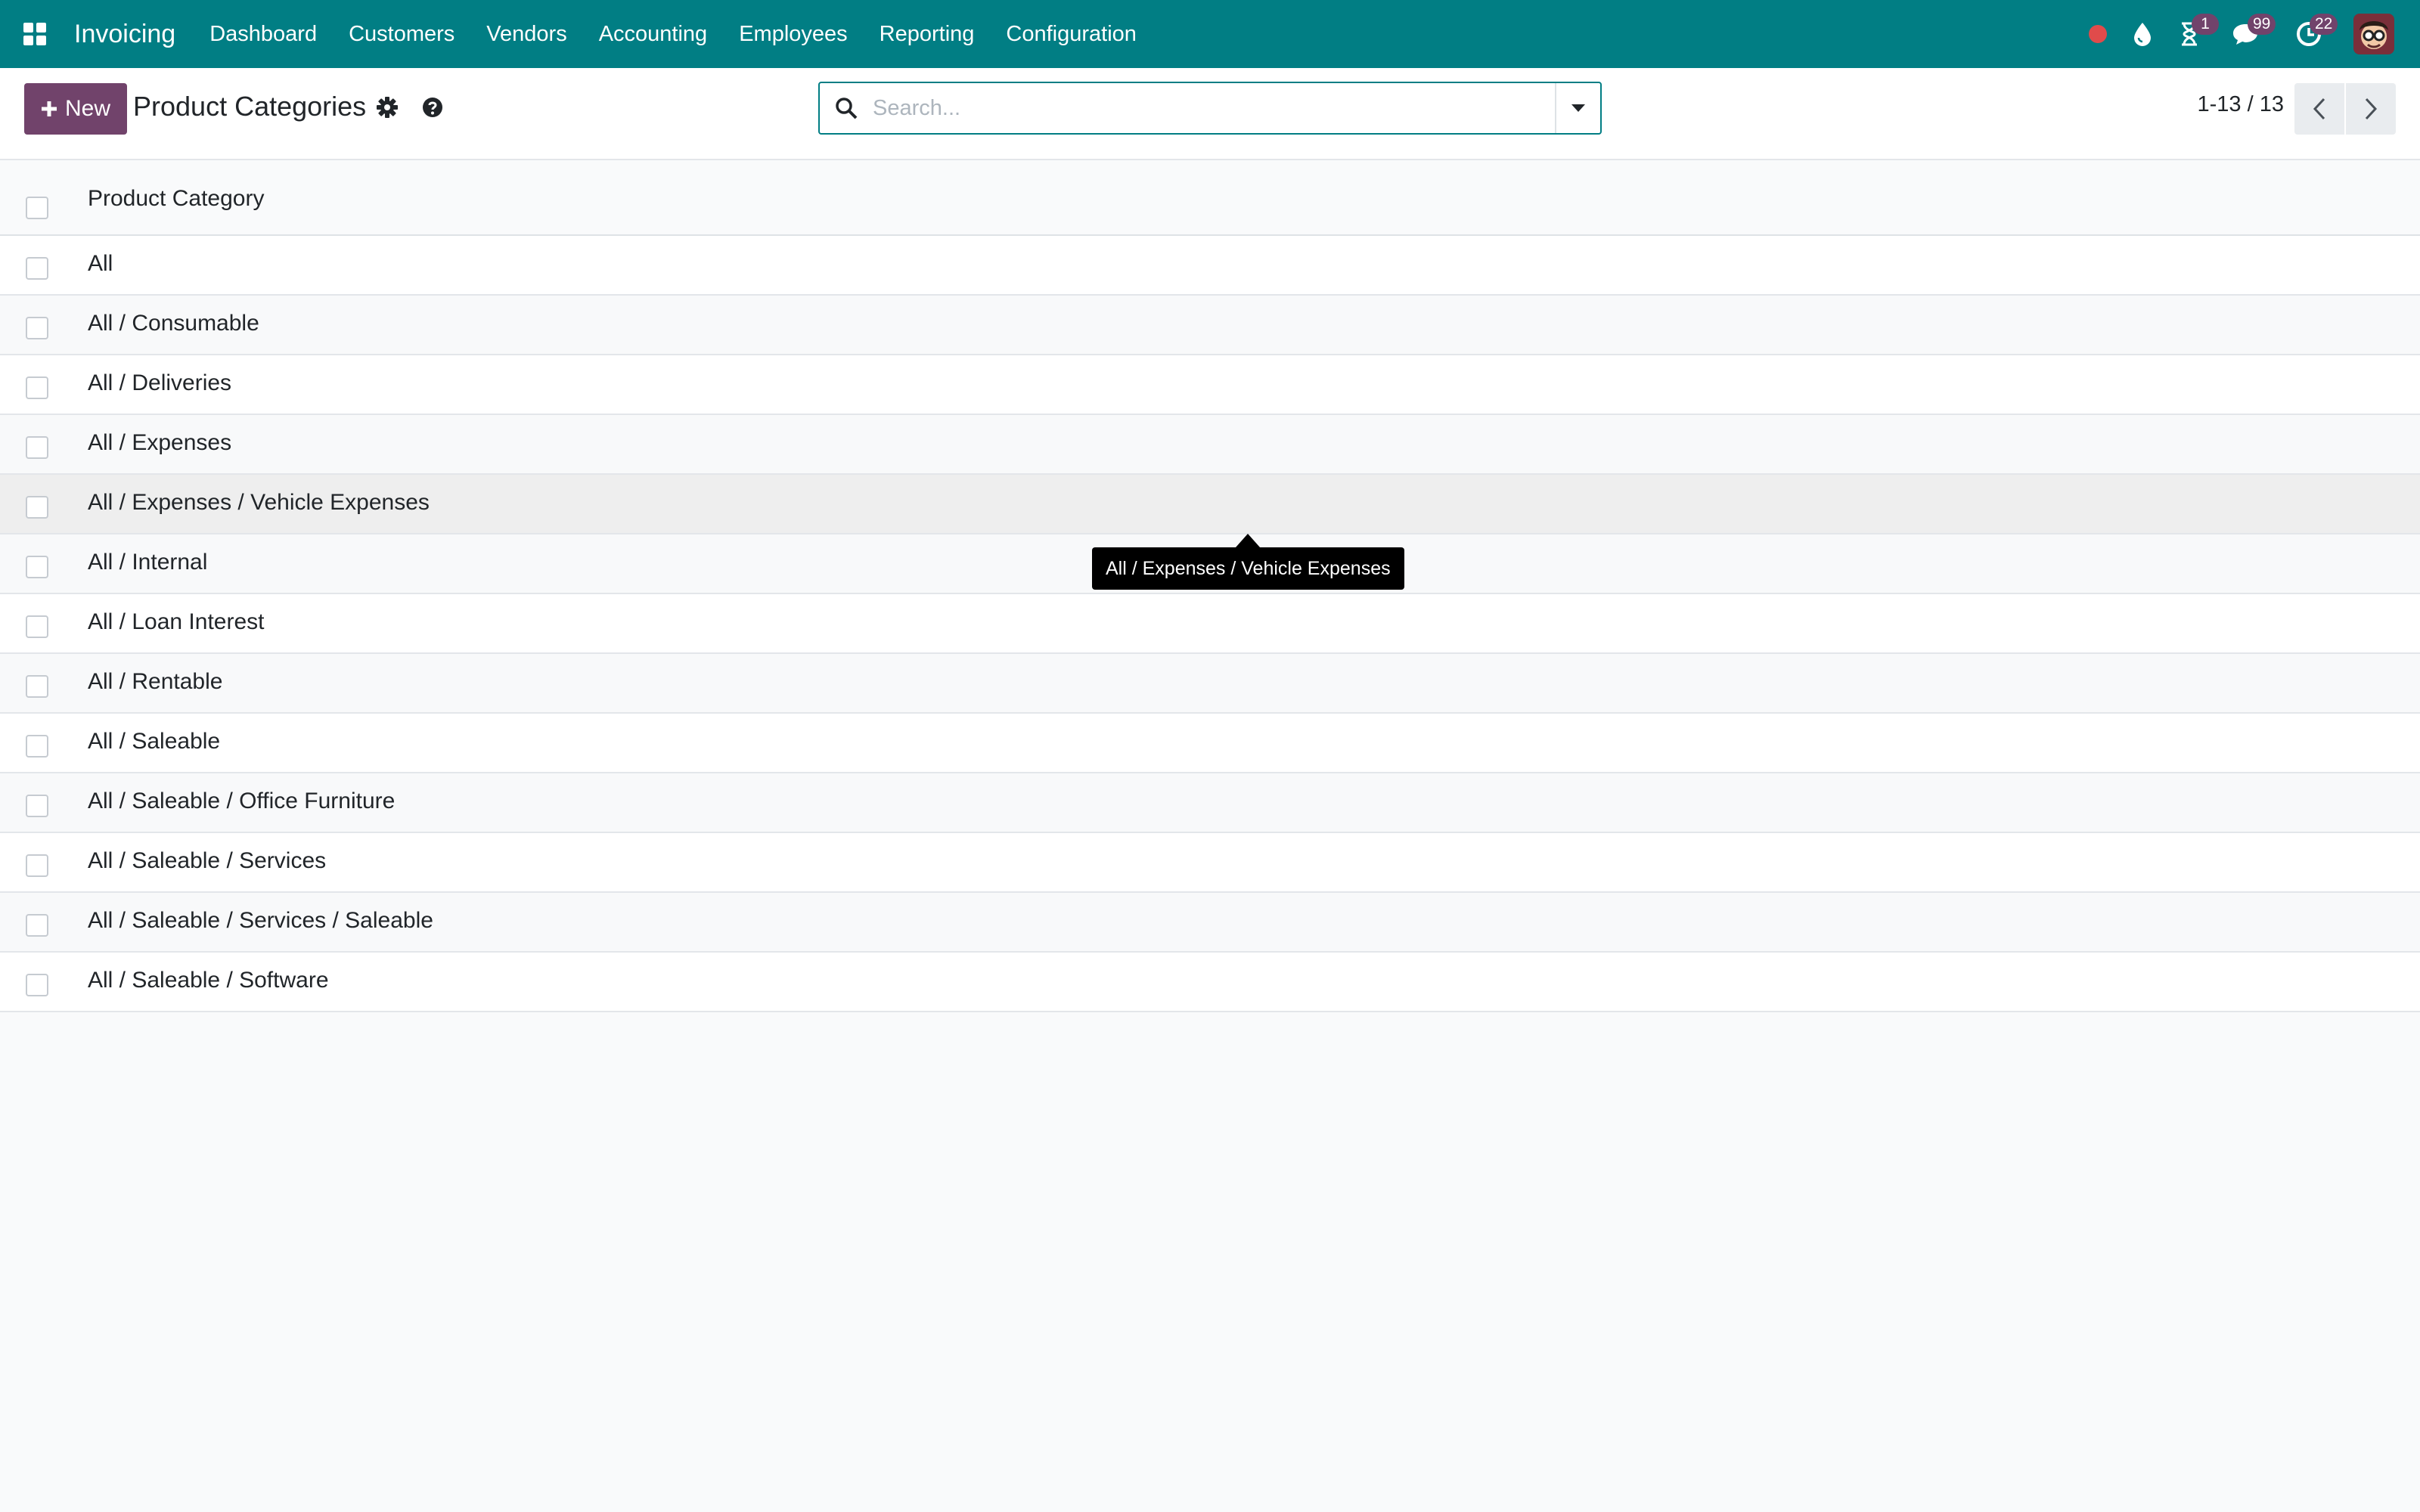 This screenshot has width=2420, height=1512. Describe the element at coordinates (176, 199) in the screenshot. I see `column-header-product-category: Product Category` at that location.